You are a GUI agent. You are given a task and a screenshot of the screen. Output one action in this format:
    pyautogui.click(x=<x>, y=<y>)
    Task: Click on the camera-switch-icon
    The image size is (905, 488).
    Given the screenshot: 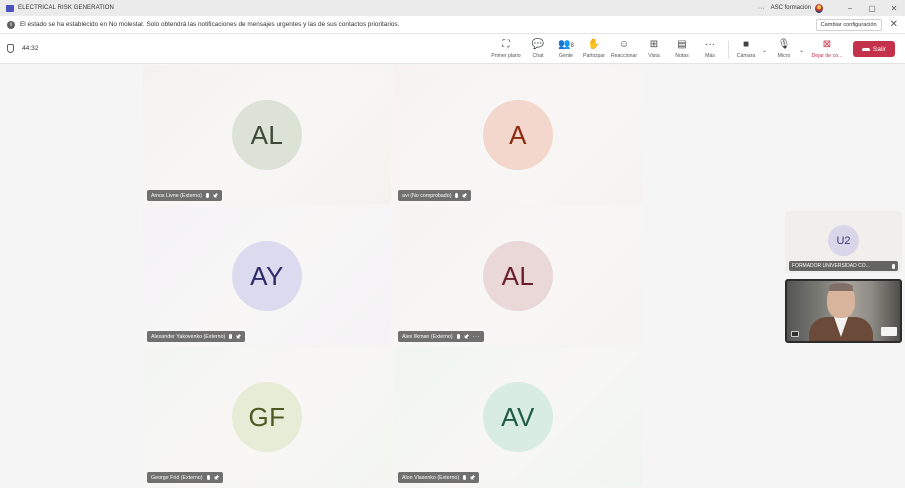 What is the action you would take?
    pyautogui.click(x=795, y=334)
    